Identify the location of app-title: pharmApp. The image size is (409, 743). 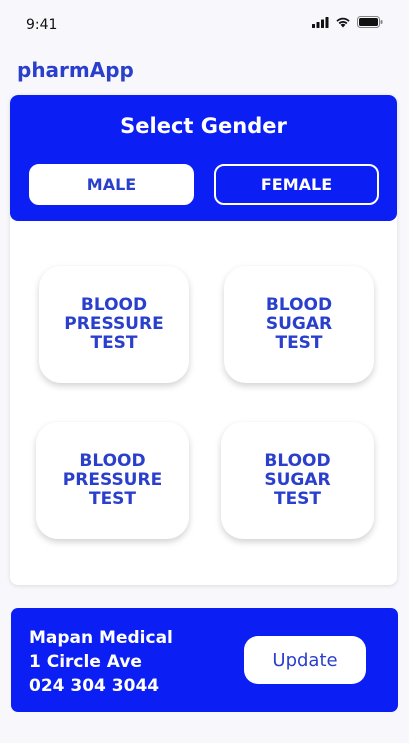
(75, 70).